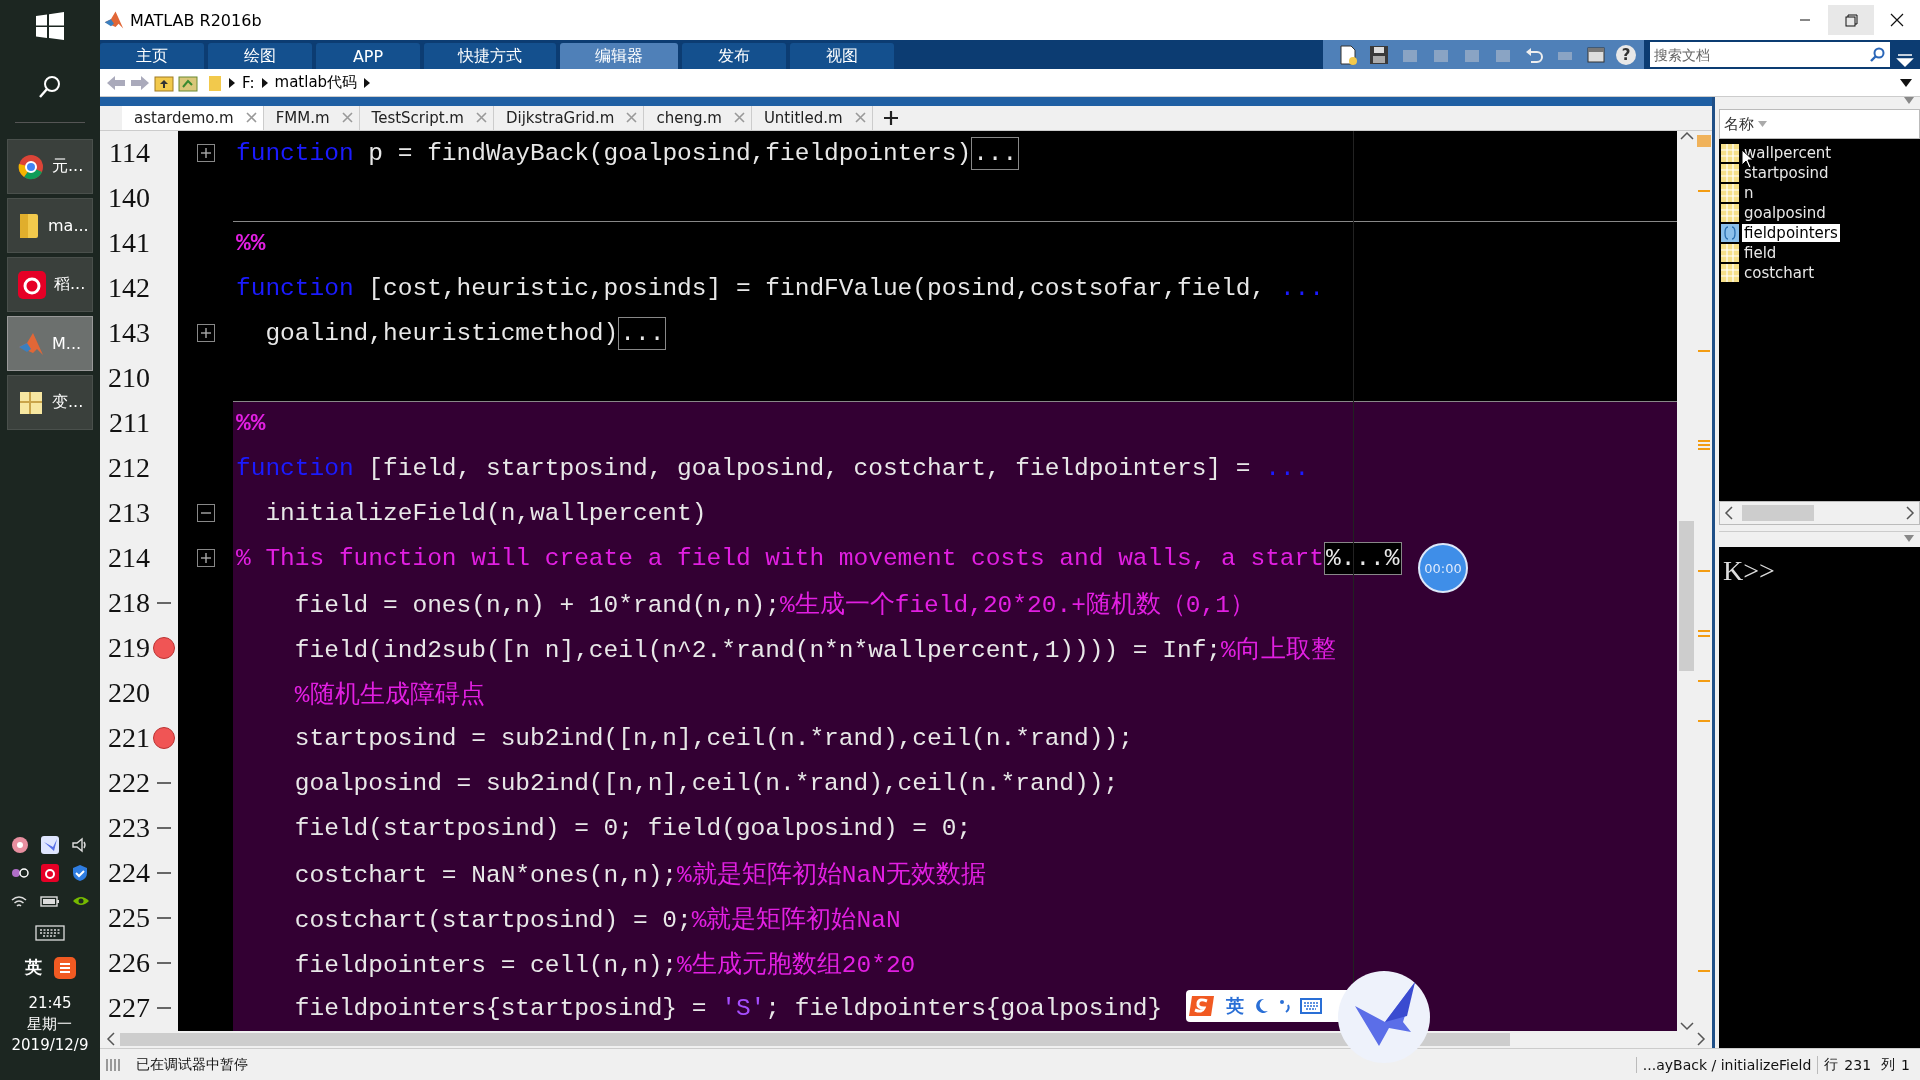 The height and width of the screenshot is (1080, 1920). What do you see at coordinates (368, 56) in the screenshot?
I see `ribbon-tab: APP` at bounding box center [368, 56].